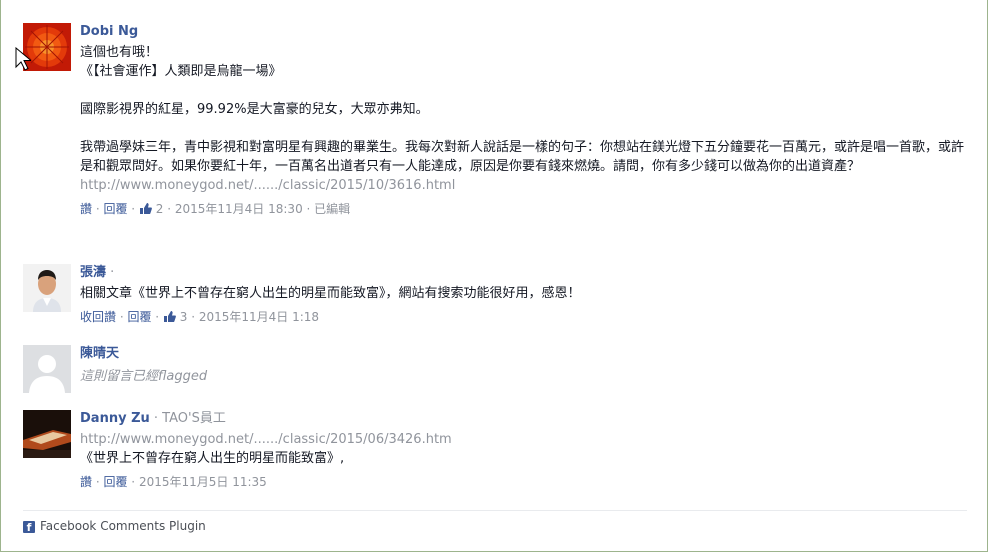  Describe the element at coordinates (98, 317) in the screenshot. I see `unlike-button: 收回讚` at that location.